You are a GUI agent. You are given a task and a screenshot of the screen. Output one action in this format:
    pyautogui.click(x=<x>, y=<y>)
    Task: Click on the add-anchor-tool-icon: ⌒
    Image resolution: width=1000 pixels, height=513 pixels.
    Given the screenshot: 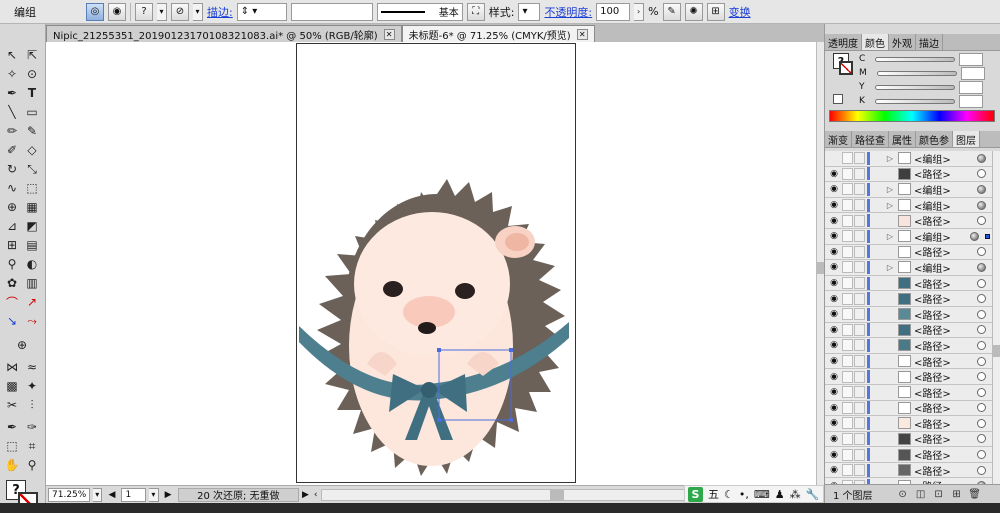 What is the action you would take?
    pyautogui.click(x=12, y=302)
    